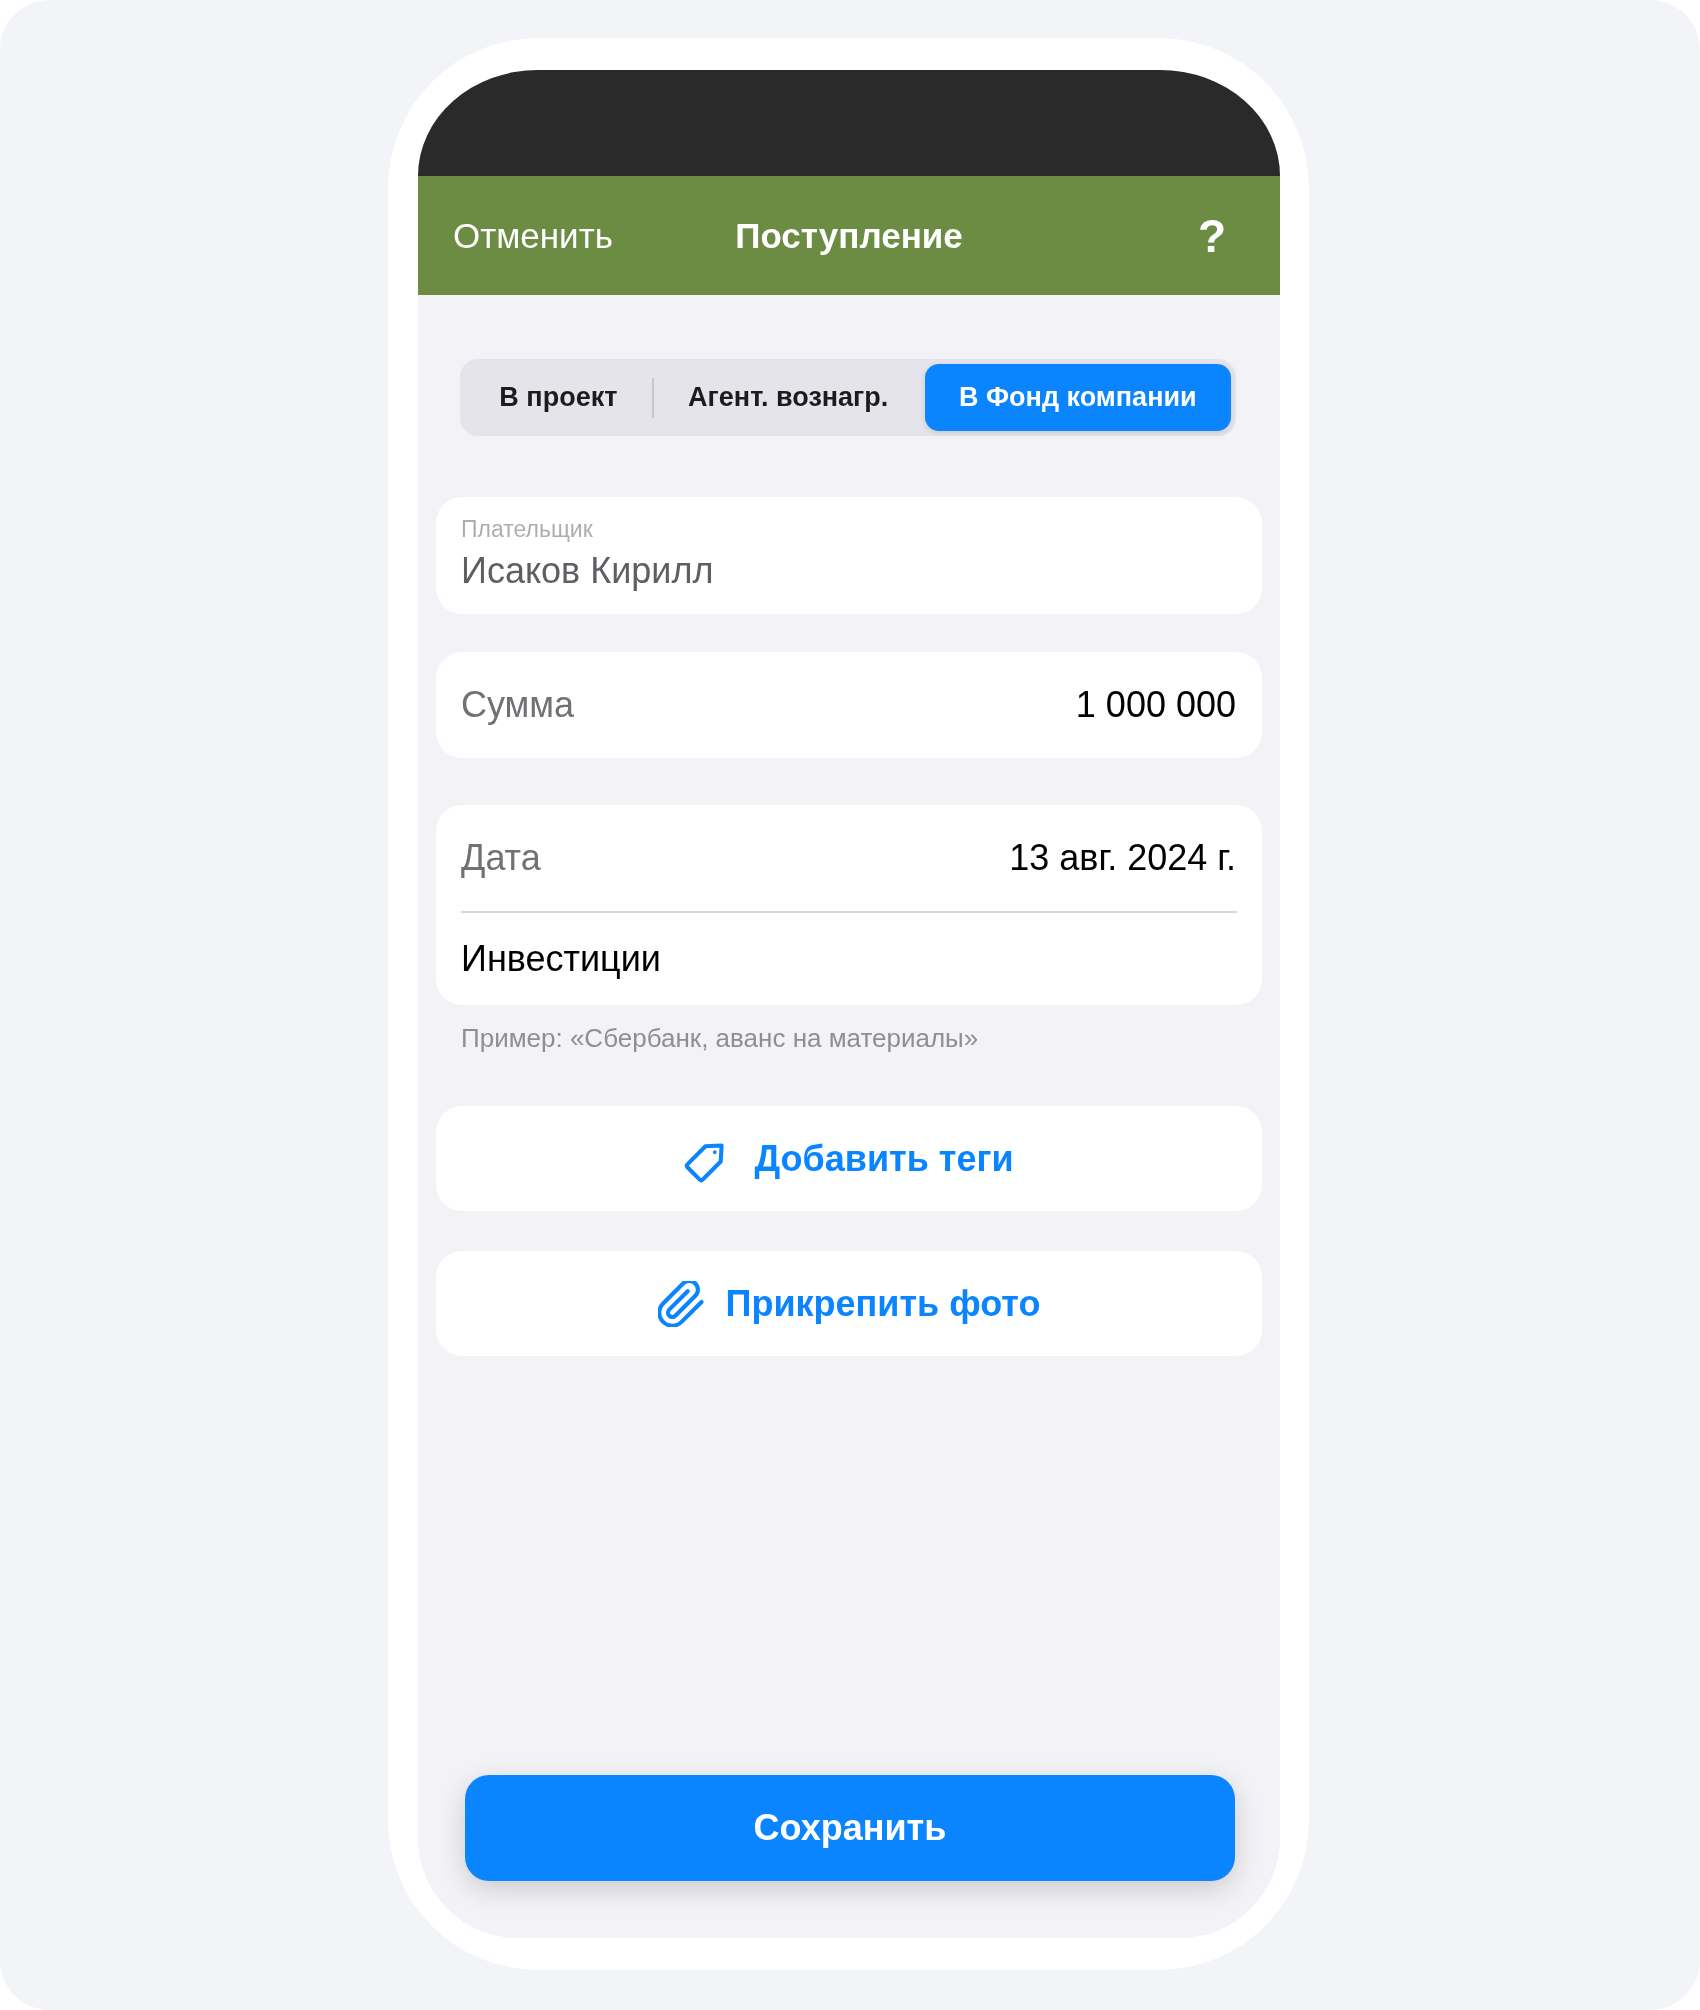  I want to click on paperclip-icon, so click(680, 1303).